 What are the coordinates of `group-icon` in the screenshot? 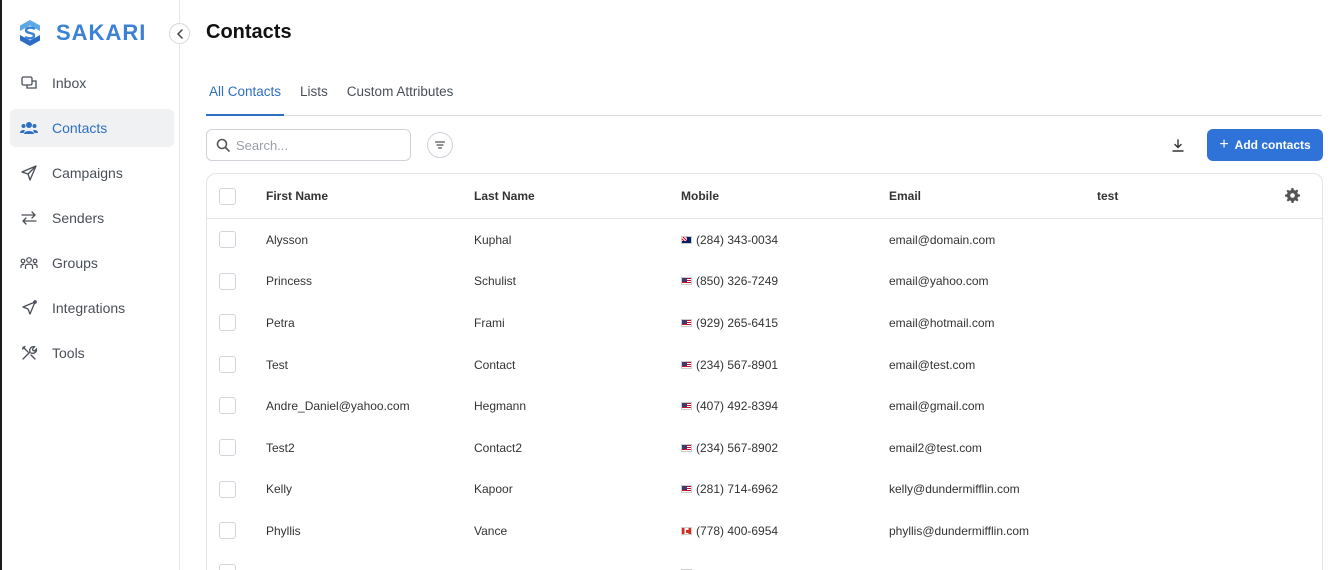 It's located at (29, 263).